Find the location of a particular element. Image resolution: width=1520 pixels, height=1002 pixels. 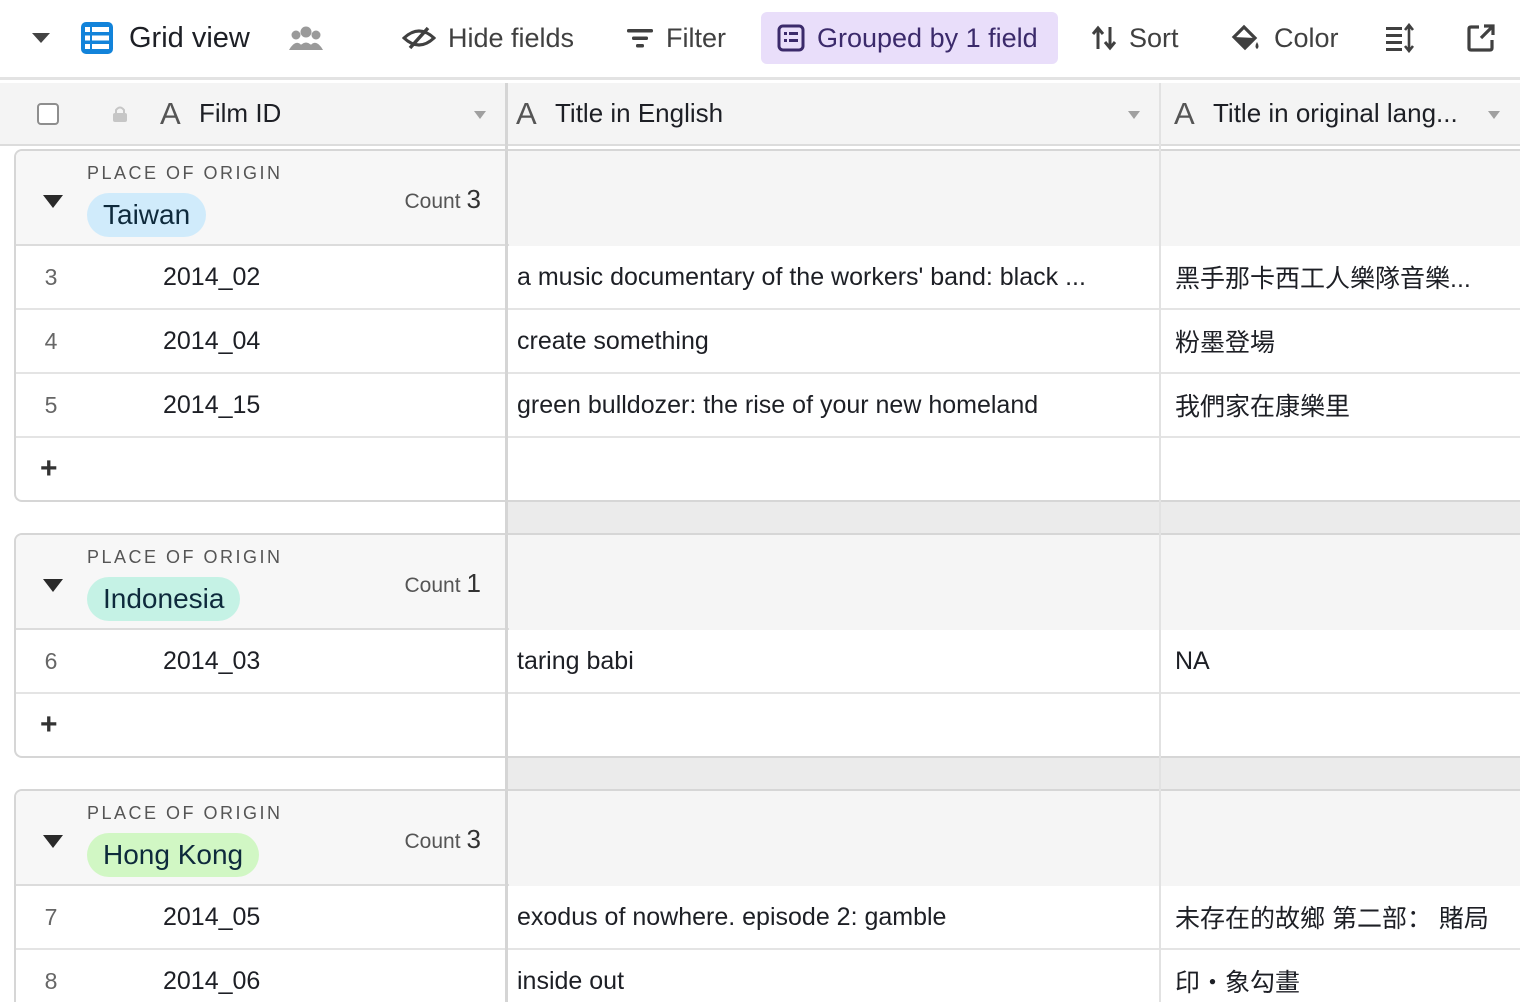

row-height-icon is located at coordinates (1400, 38).